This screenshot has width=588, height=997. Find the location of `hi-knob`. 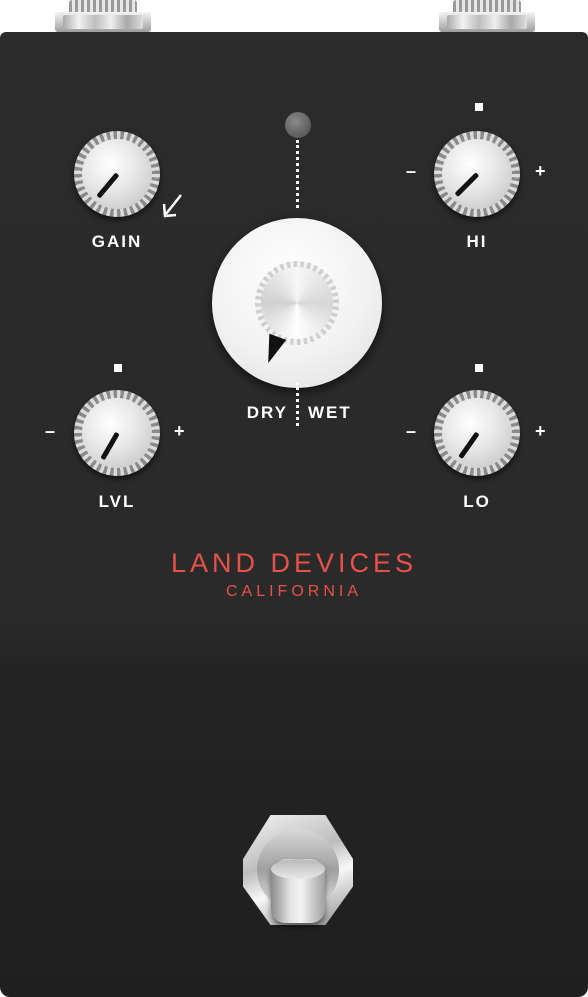

hi-knob is located at coordinates (477, 174).